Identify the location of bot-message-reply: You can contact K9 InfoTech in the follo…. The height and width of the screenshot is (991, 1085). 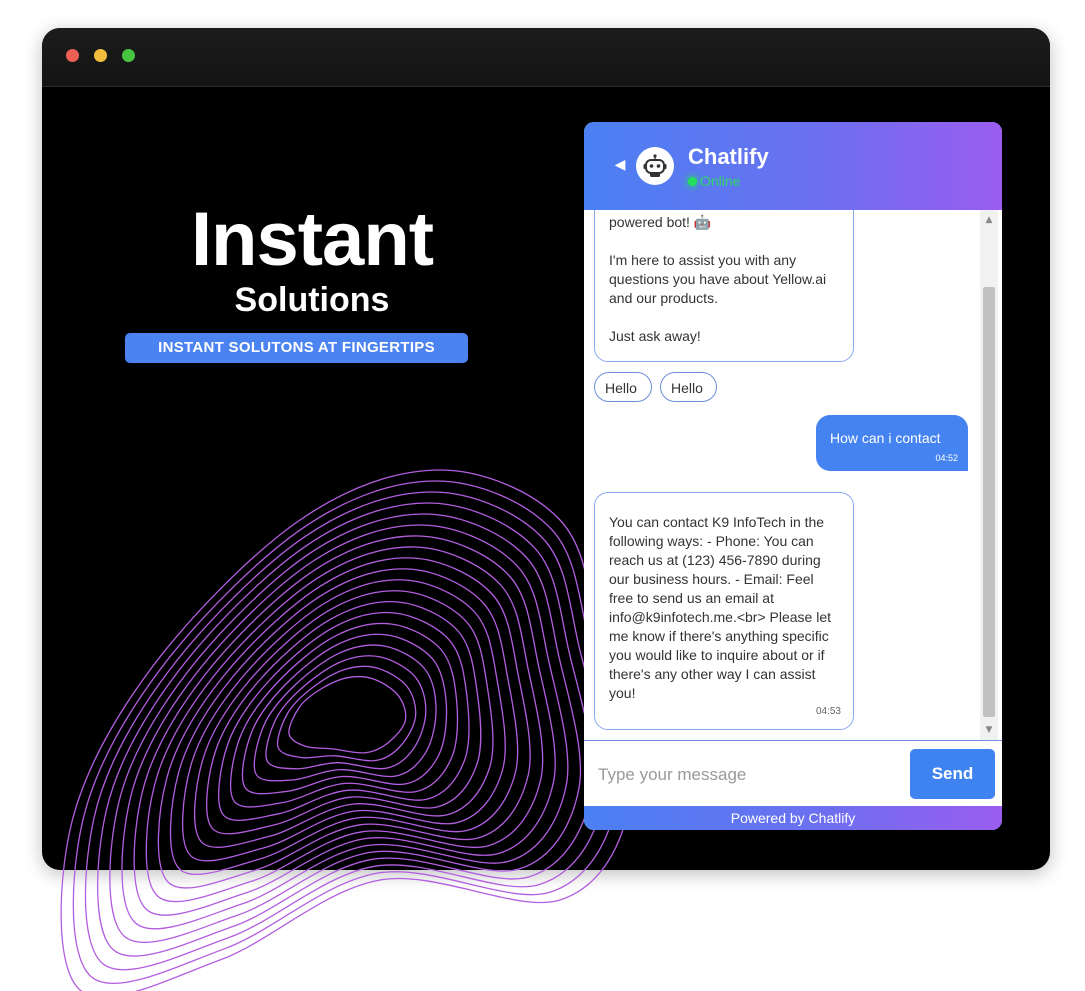
(724, 611).